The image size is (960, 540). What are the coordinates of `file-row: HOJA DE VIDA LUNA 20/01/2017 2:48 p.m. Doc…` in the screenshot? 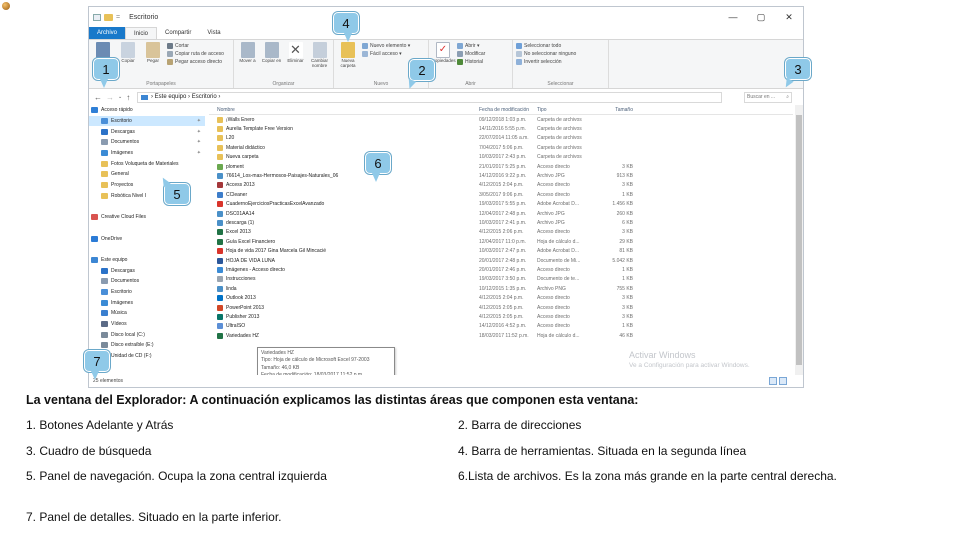 It's located at (501, 260).